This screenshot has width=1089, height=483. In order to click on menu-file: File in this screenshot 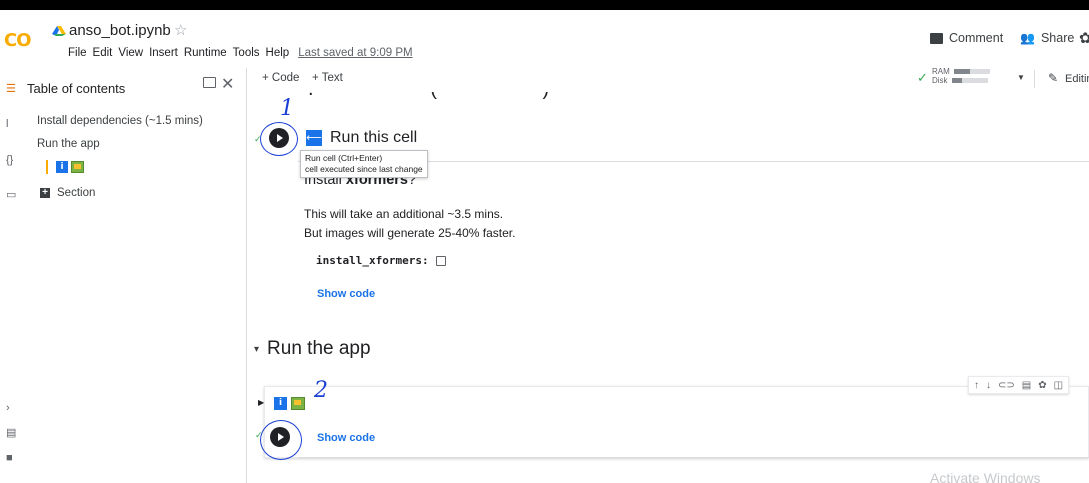, I will do `click(77, 53)`.